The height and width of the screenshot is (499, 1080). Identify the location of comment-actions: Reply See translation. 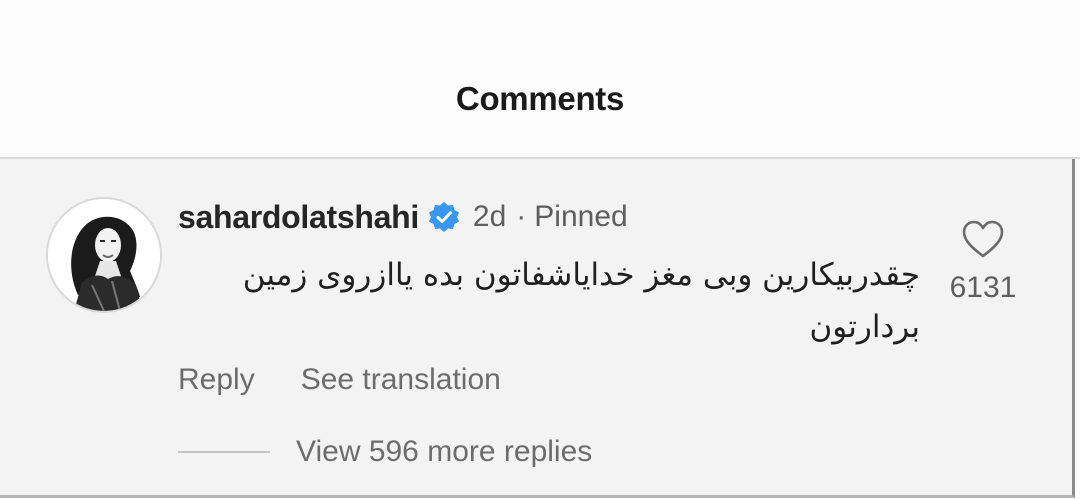
(339, 380).